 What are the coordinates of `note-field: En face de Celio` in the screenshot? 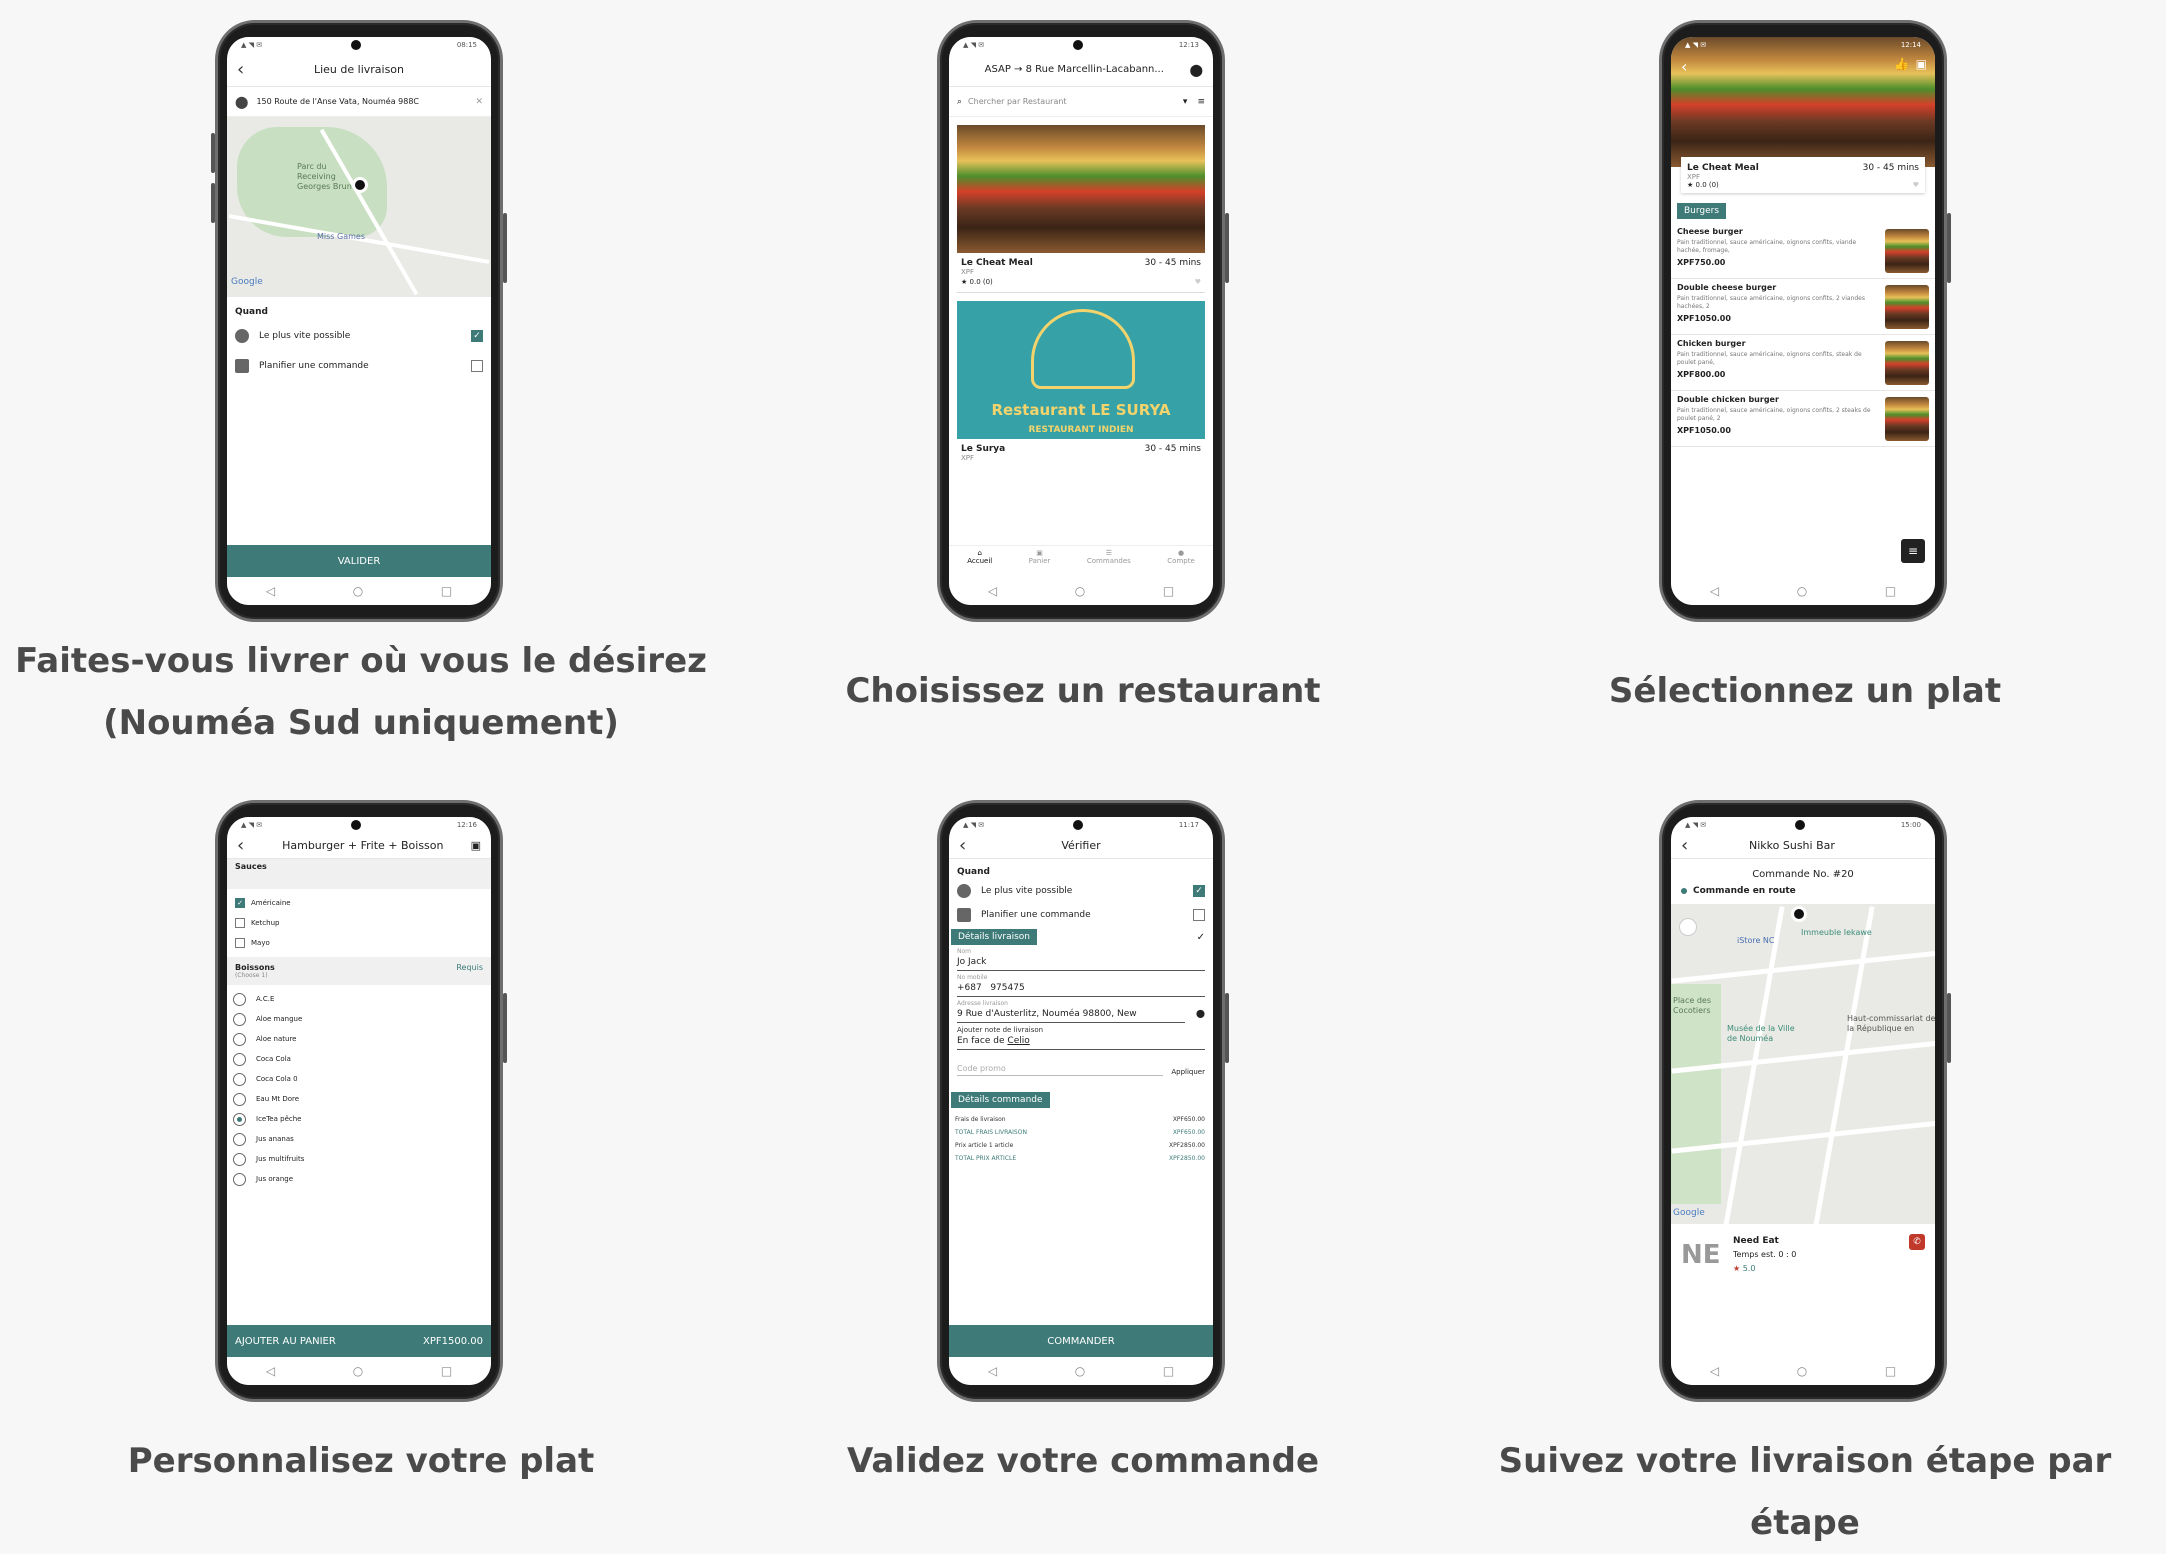 It's located at (1081, 1042).